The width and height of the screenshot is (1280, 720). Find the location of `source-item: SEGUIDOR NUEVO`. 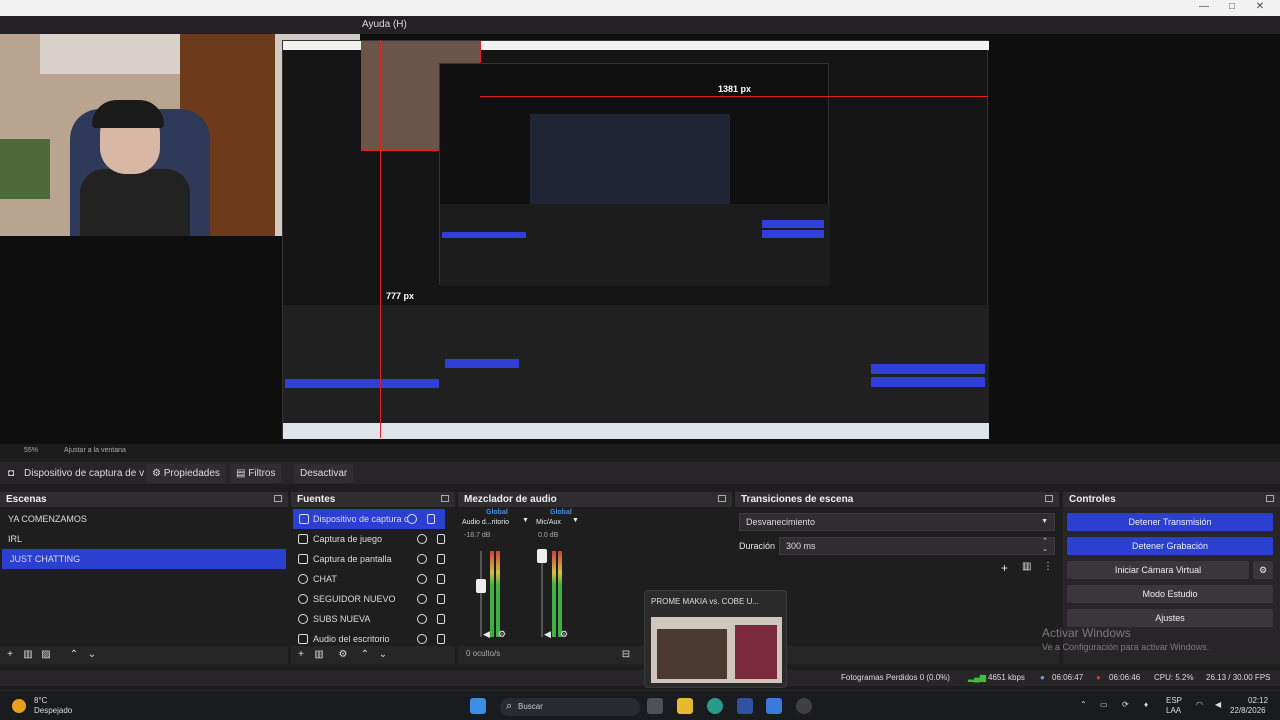

source-item: SEGUIDOR NUEVO is located at coordinates (373, 599).